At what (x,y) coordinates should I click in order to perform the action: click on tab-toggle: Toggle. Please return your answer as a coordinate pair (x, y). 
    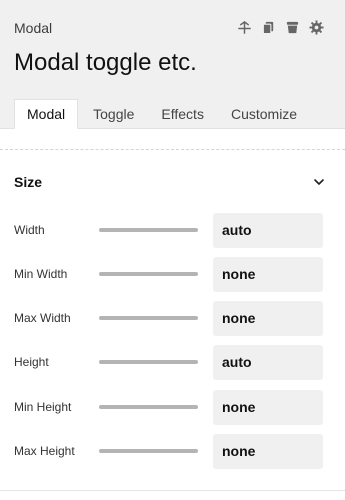
    Looking at the image, I should click on (113, 114).